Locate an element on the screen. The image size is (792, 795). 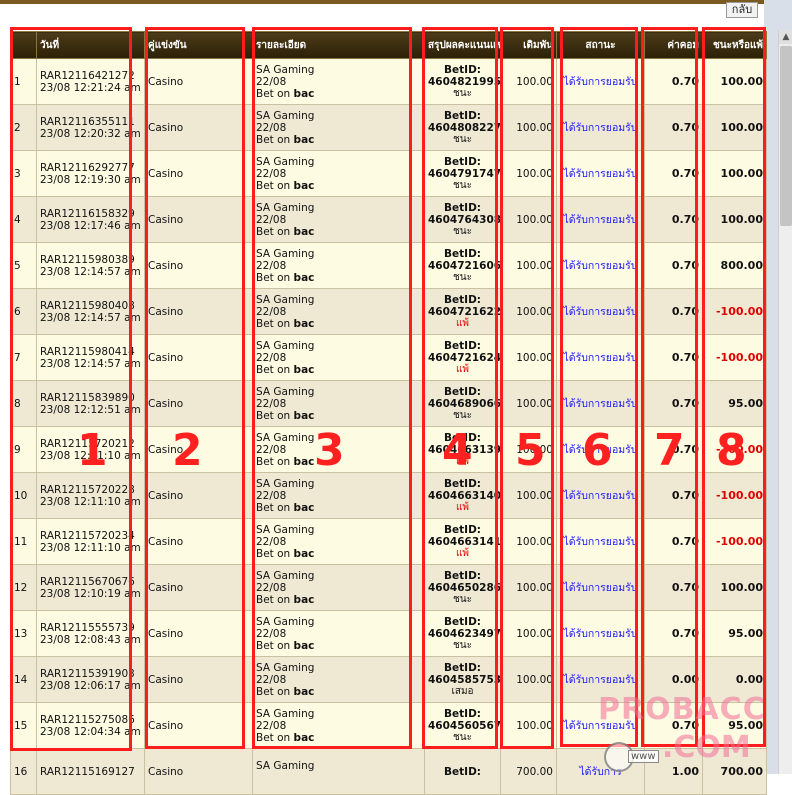
summary-cell: BetID: 4604623497 ชนะ is located at coordinates (462, 633).